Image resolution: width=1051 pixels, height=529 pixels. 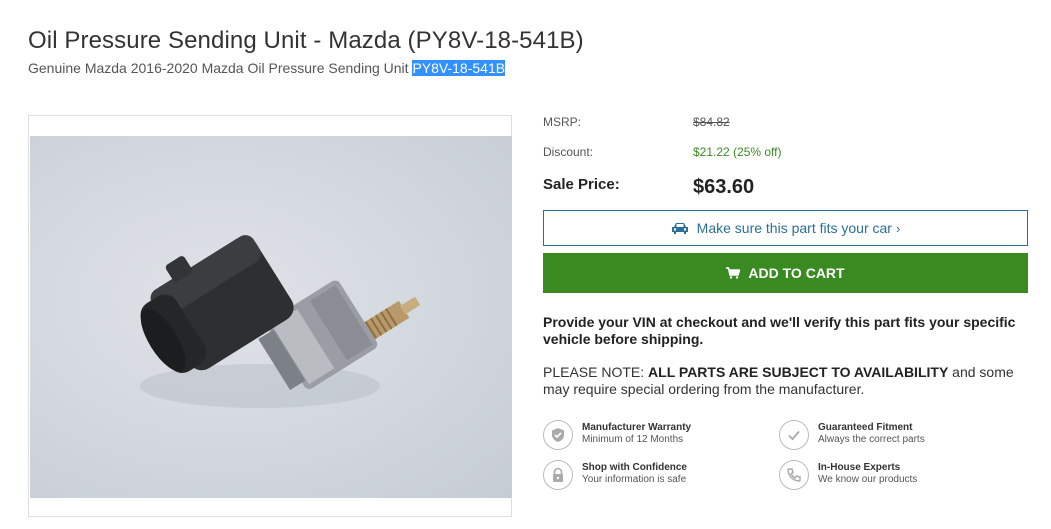 What do you see at coordinates (680, 228) in the screenshot?
I see `car-icon` at bounding box center [680, 228].